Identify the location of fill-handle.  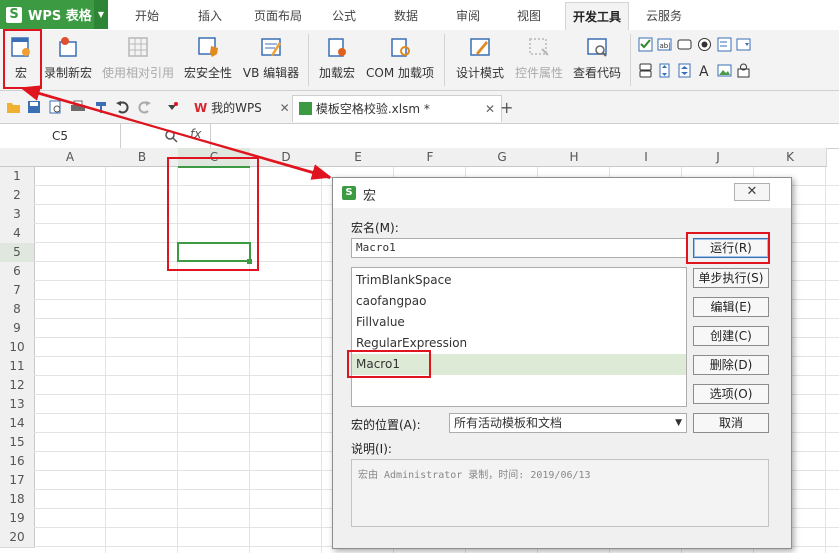
(249, 261).